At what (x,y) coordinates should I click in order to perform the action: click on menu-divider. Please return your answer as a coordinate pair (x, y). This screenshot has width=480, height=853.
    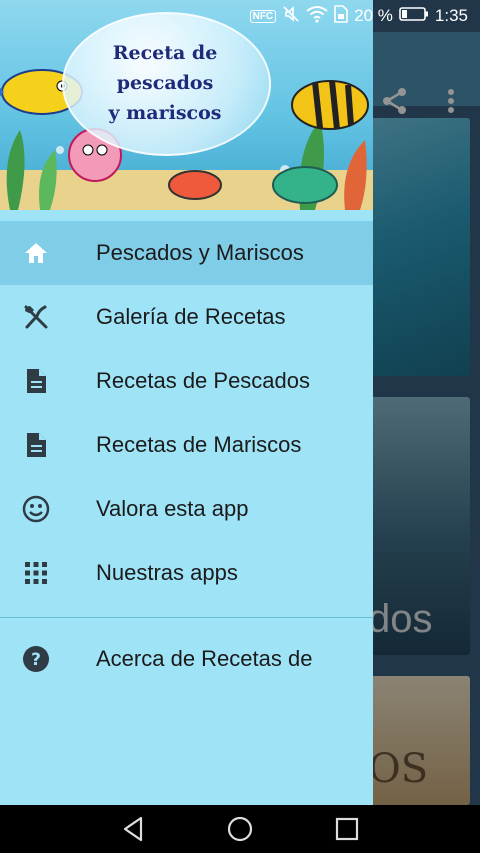
    Looking at the image, I should click on (186, 617).